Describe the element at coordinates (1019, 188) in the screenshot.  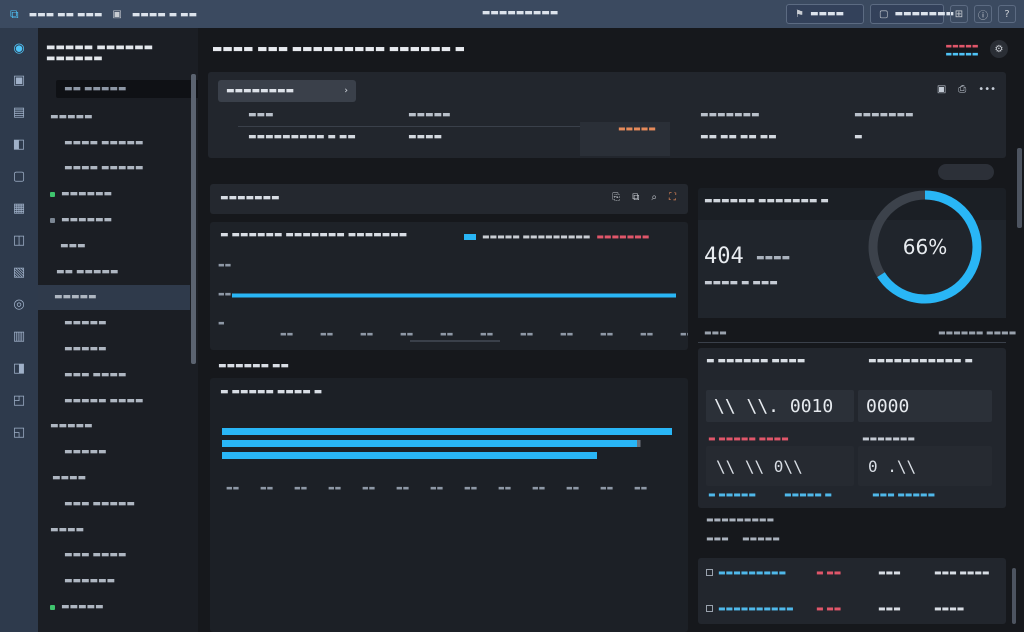
I see `main-scrollbar` at that location.